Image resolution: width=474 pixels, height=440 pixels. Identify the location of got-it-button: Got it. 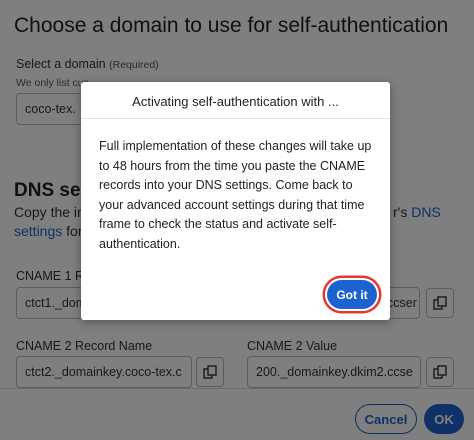
(352, 294).